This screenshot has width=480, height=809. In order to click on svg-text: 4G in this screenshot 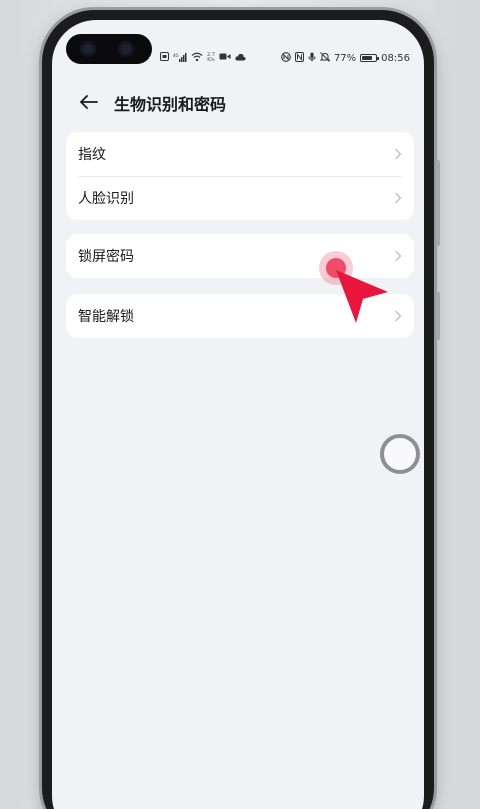, I will do `click(176, 55)`.